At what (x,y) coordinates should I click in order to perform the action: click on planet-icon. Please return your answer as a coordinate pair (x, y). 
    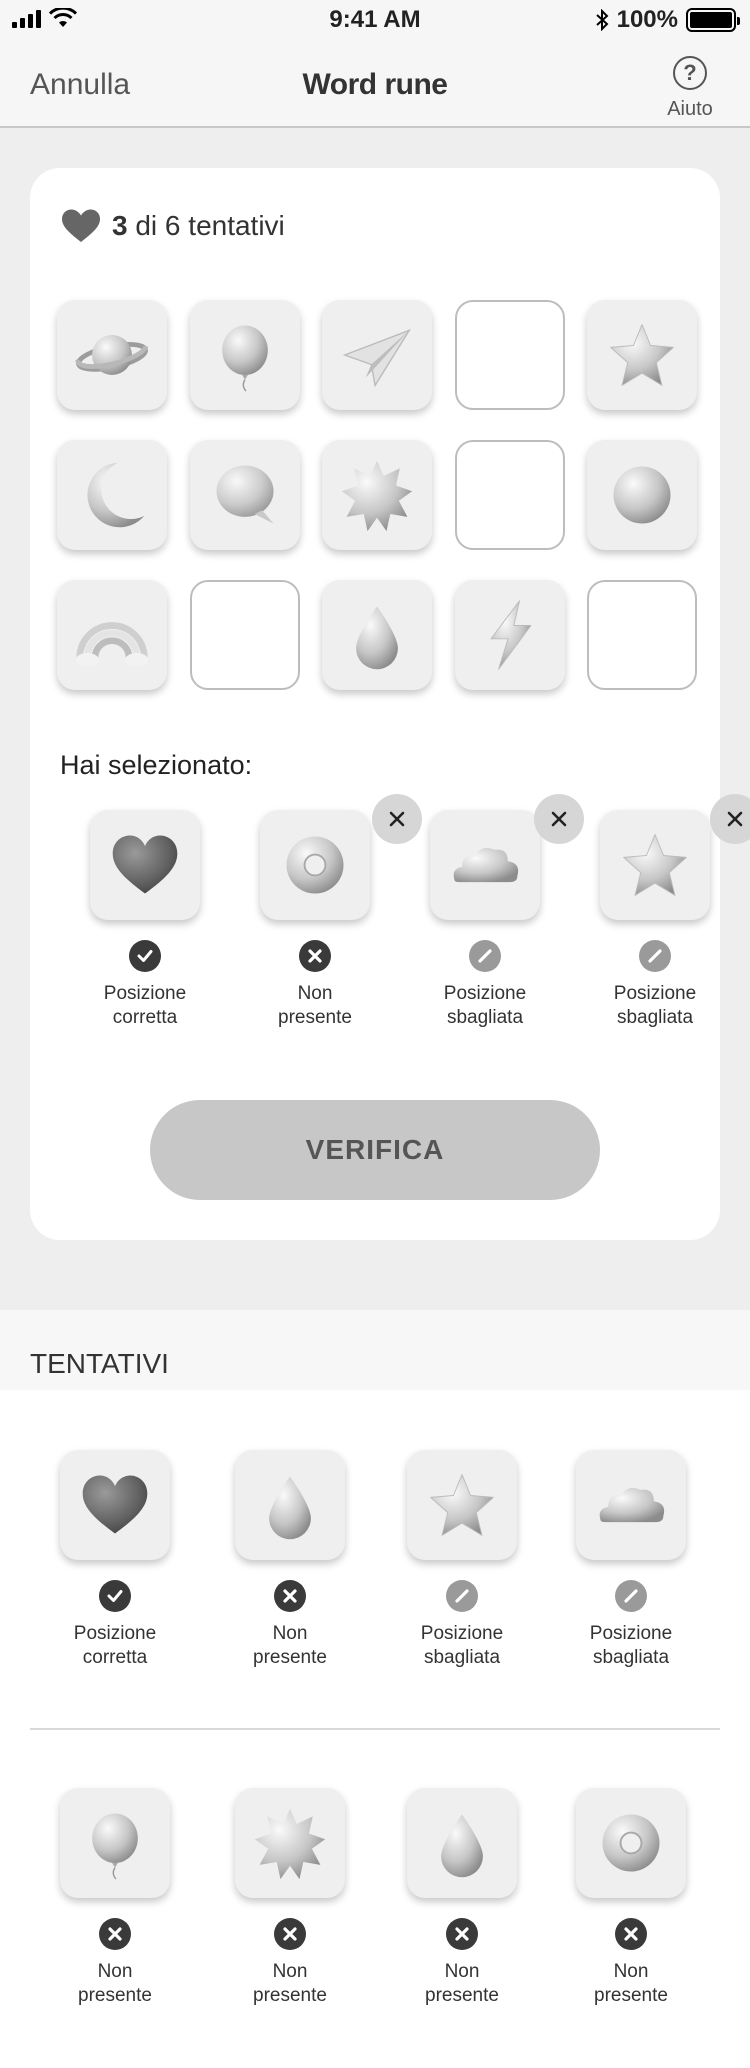
    Looking at the image, I should click on (112, 355).